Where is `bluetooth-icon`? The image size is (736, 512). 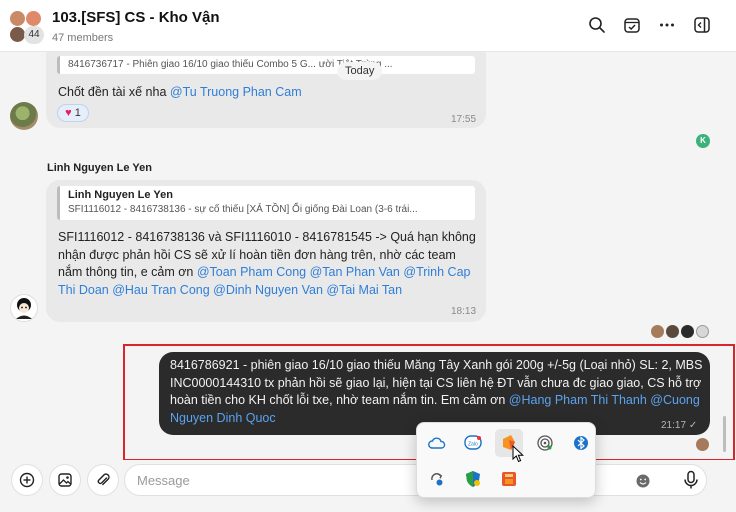
bluetooth-icon is located at coordinates (581, 443).